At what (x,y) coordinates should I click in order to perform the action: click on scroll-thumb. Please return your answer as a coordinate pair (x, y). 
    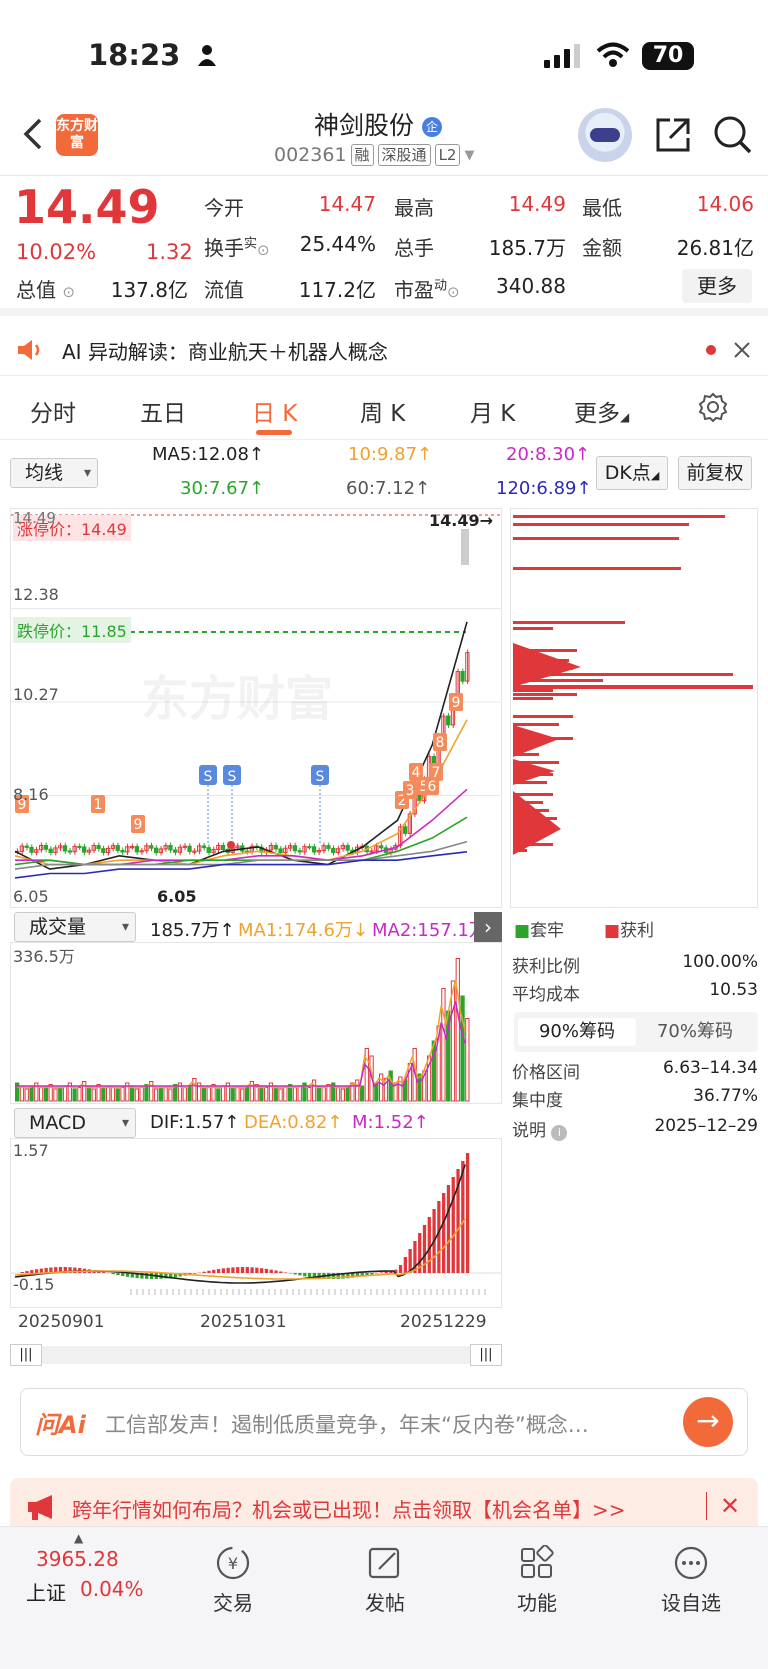
    Looking at the image, I should click on (465, 547).